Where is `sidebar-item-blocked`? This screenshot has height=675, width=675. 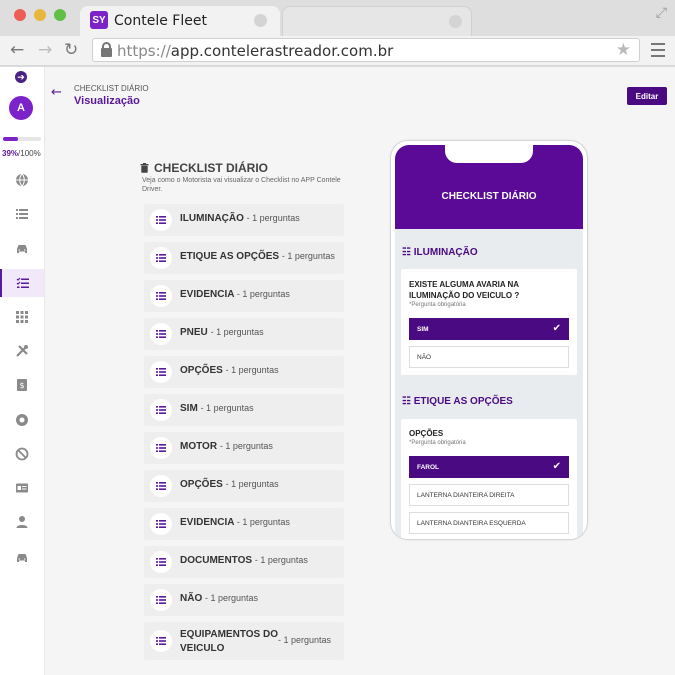 sidebar-item-blocked is located at coordinates (22, 454).